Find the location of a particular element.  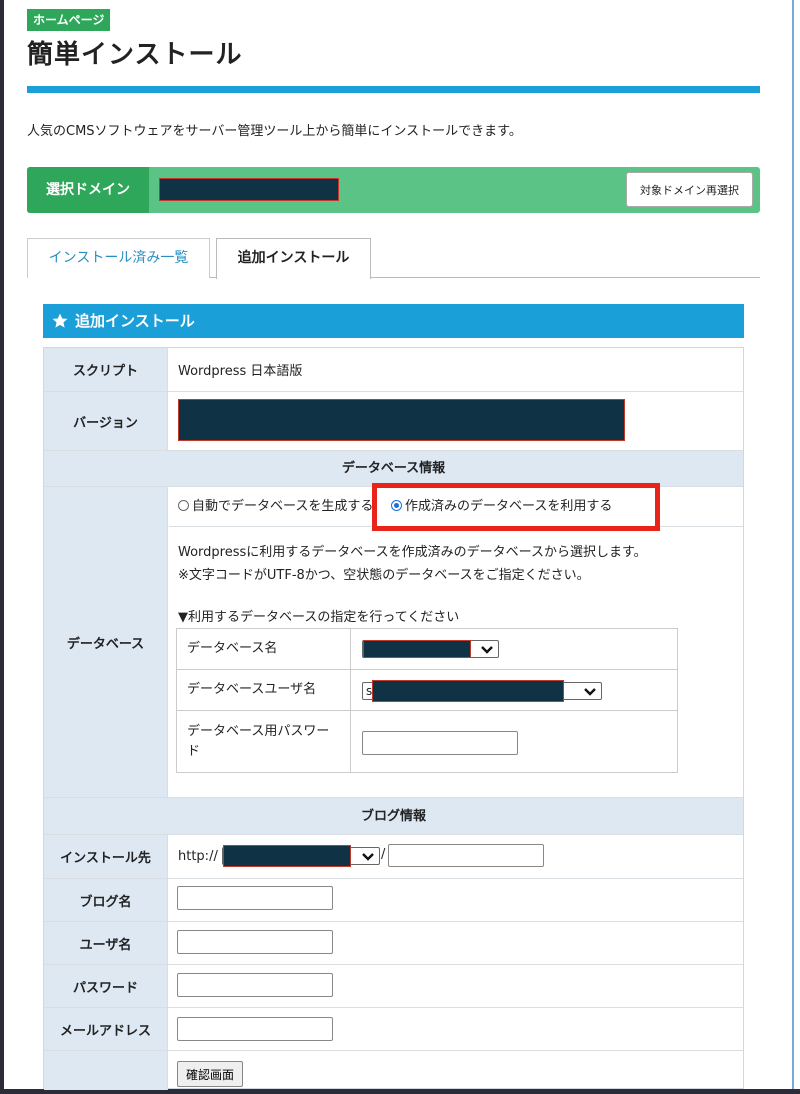

install-domain-select is located at coordinates (301, 856).